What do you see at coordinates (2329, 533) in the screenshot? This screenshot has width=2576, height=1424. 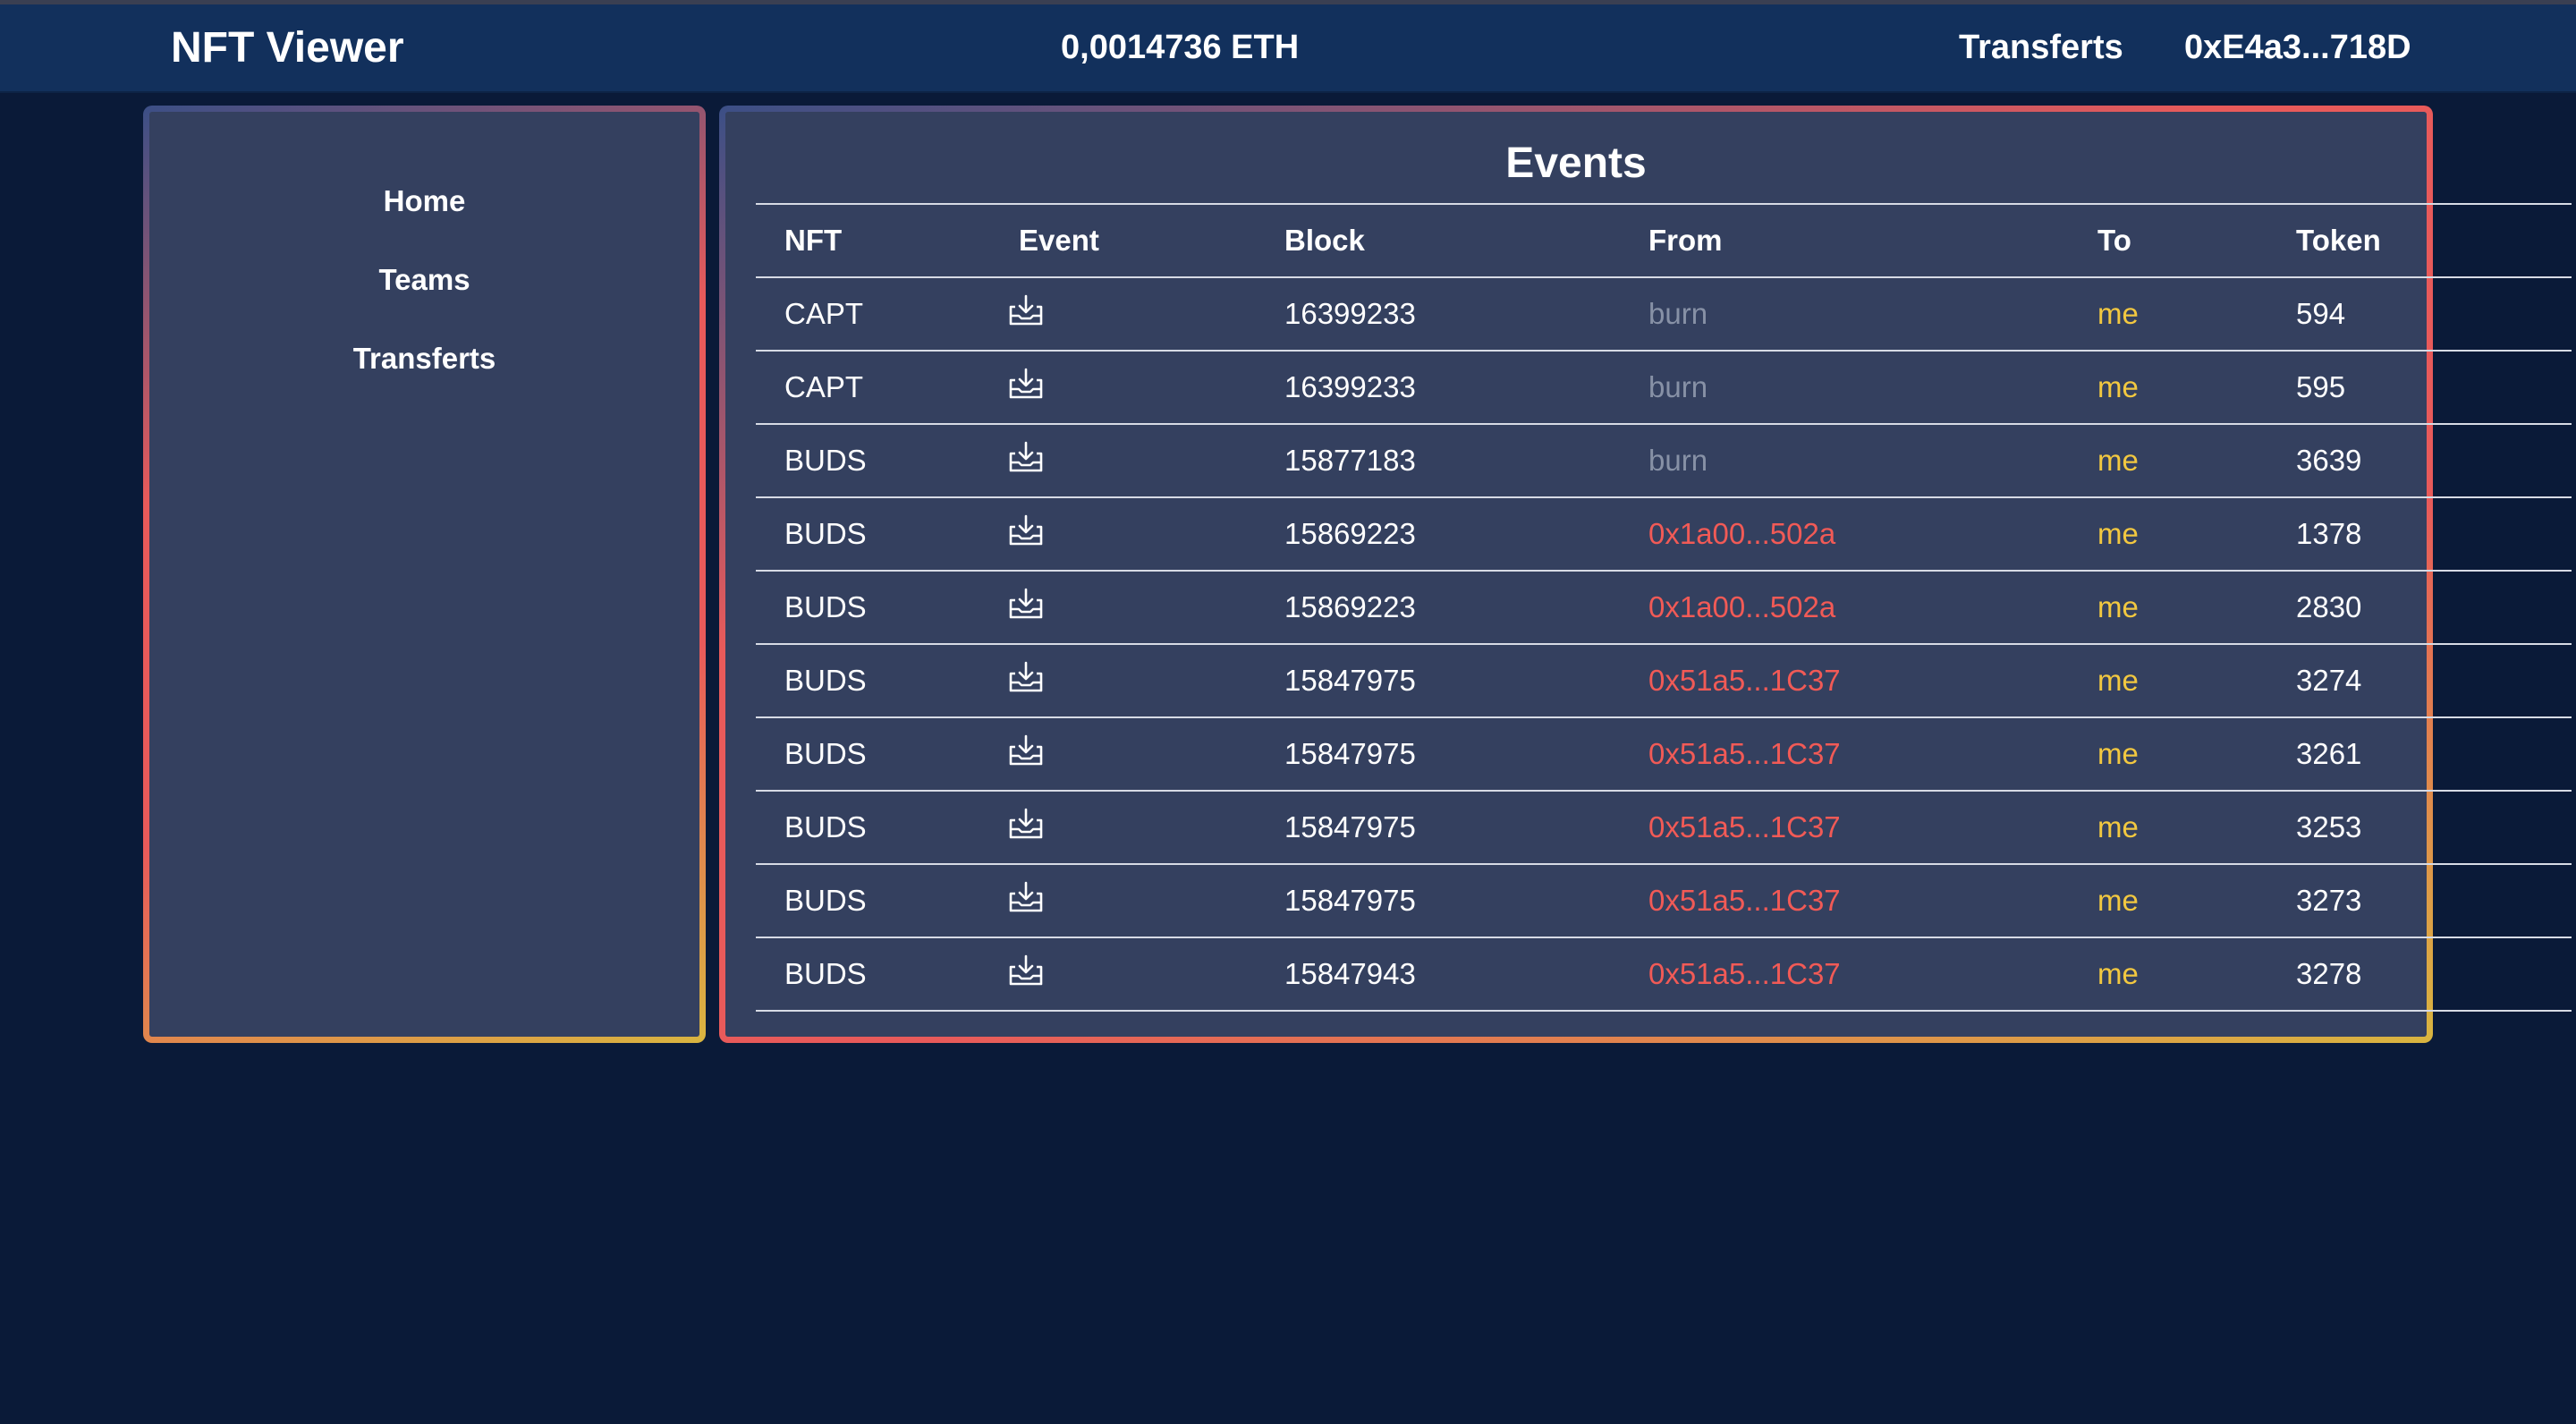 I see `cell-token: 1378` at bounding box center [2329, 533].